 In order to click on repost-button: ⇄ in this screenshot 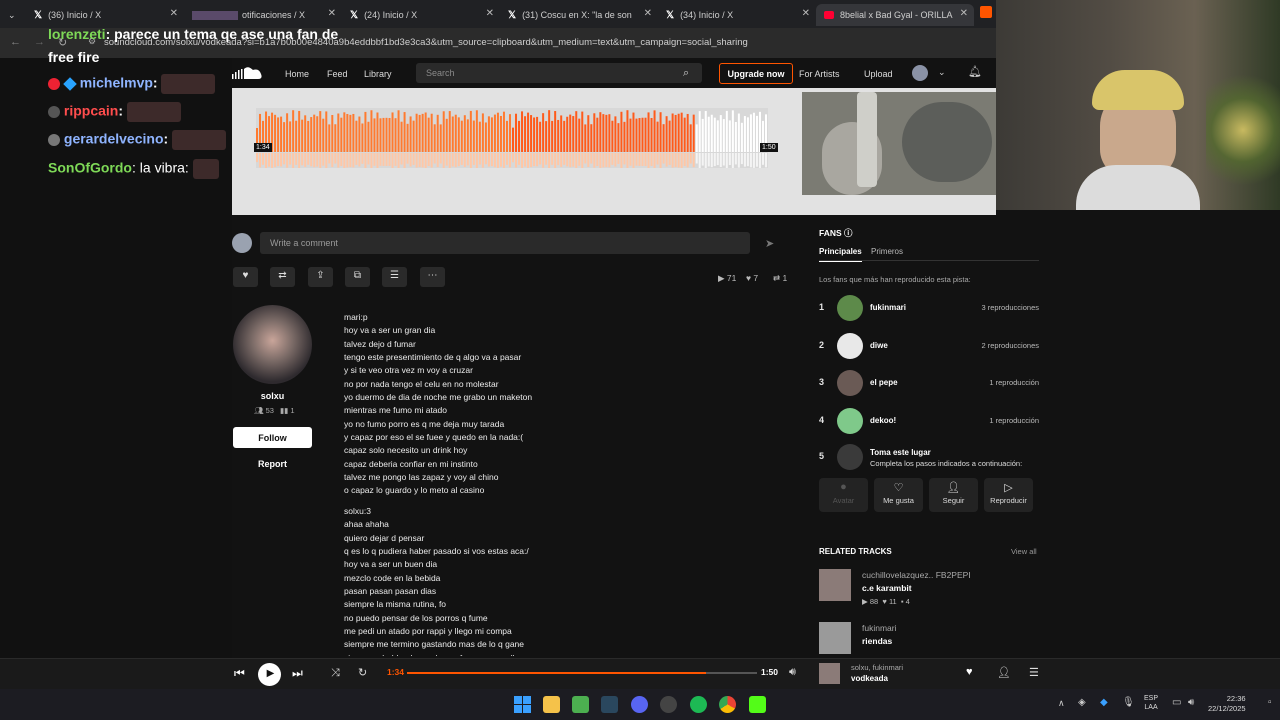, I will do `click(282, 277)`.